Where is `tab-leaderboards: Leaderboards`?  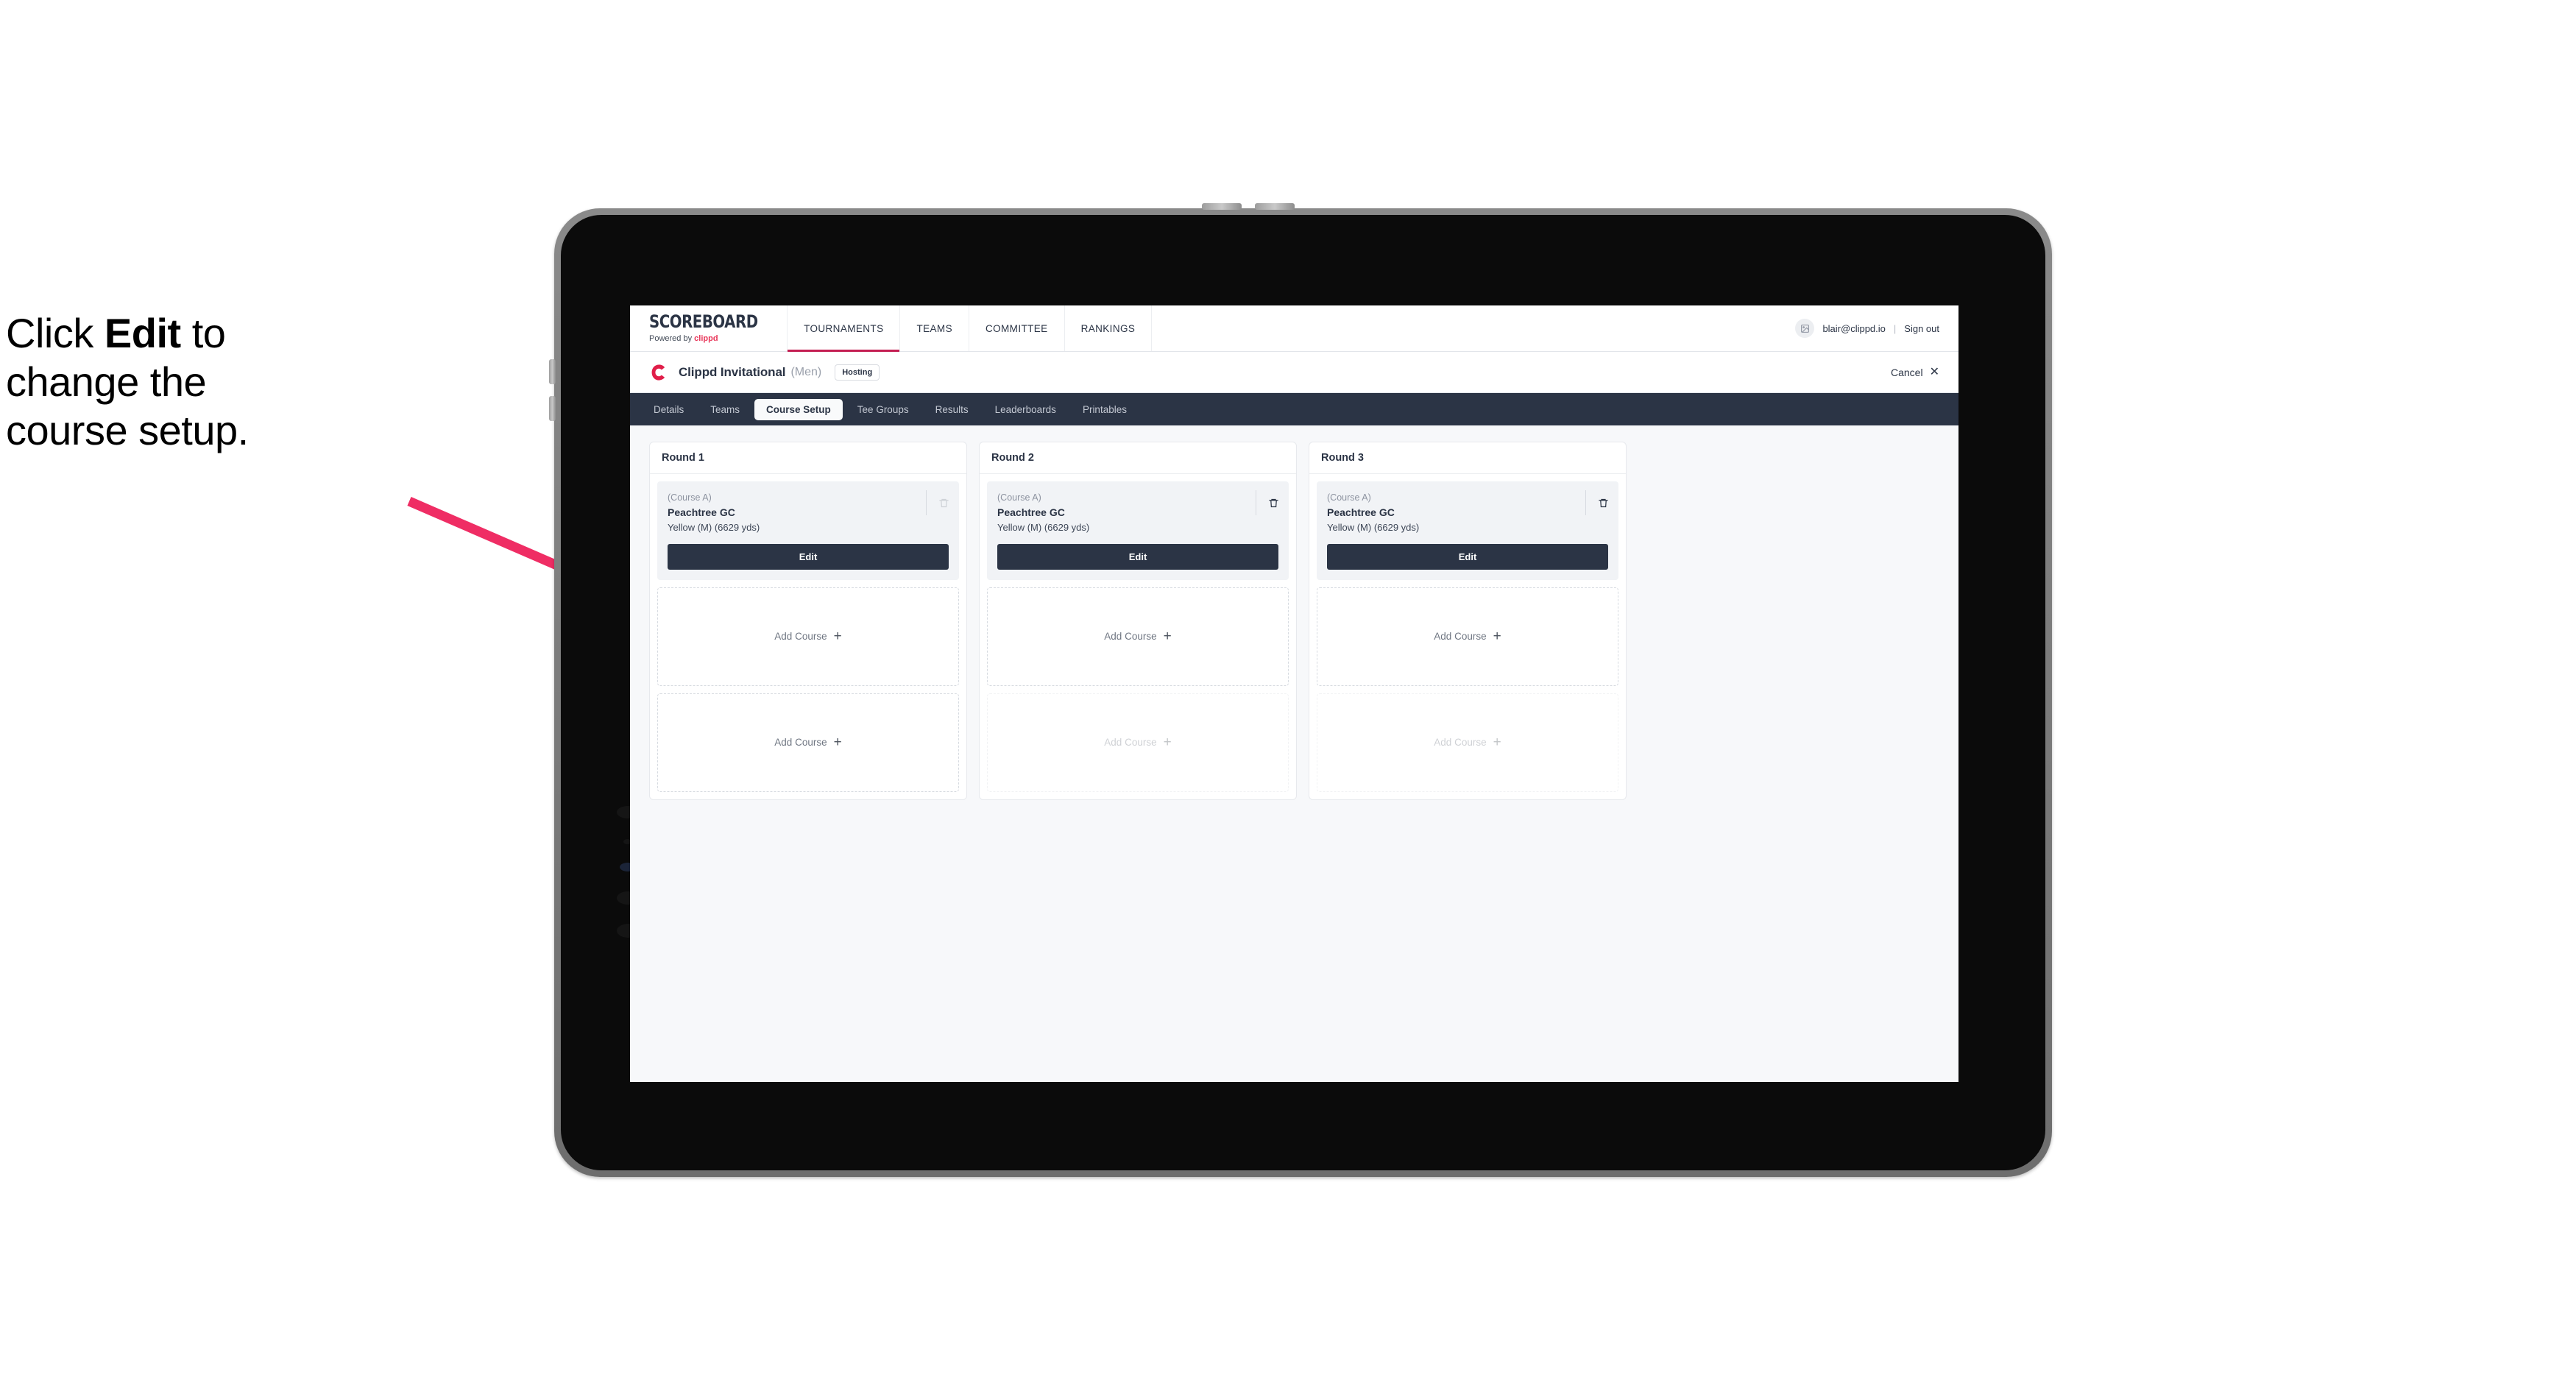 tab-leaderboards: Leaderboards is located at coordinates (1025, 410).